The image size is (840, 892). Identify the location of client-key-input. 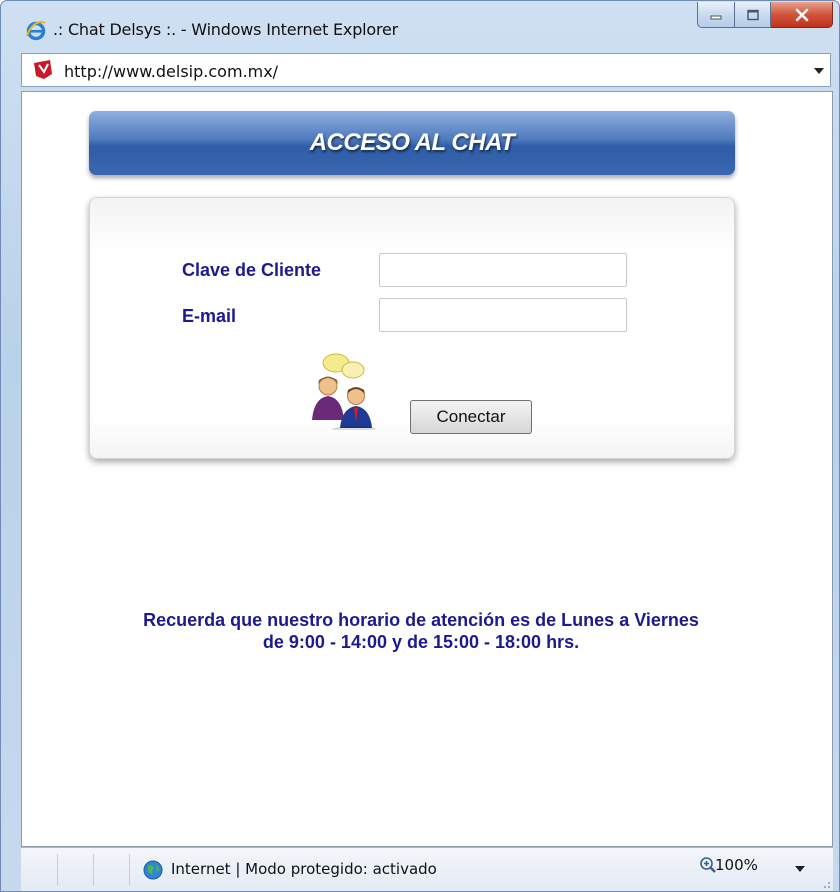
(503, 270).